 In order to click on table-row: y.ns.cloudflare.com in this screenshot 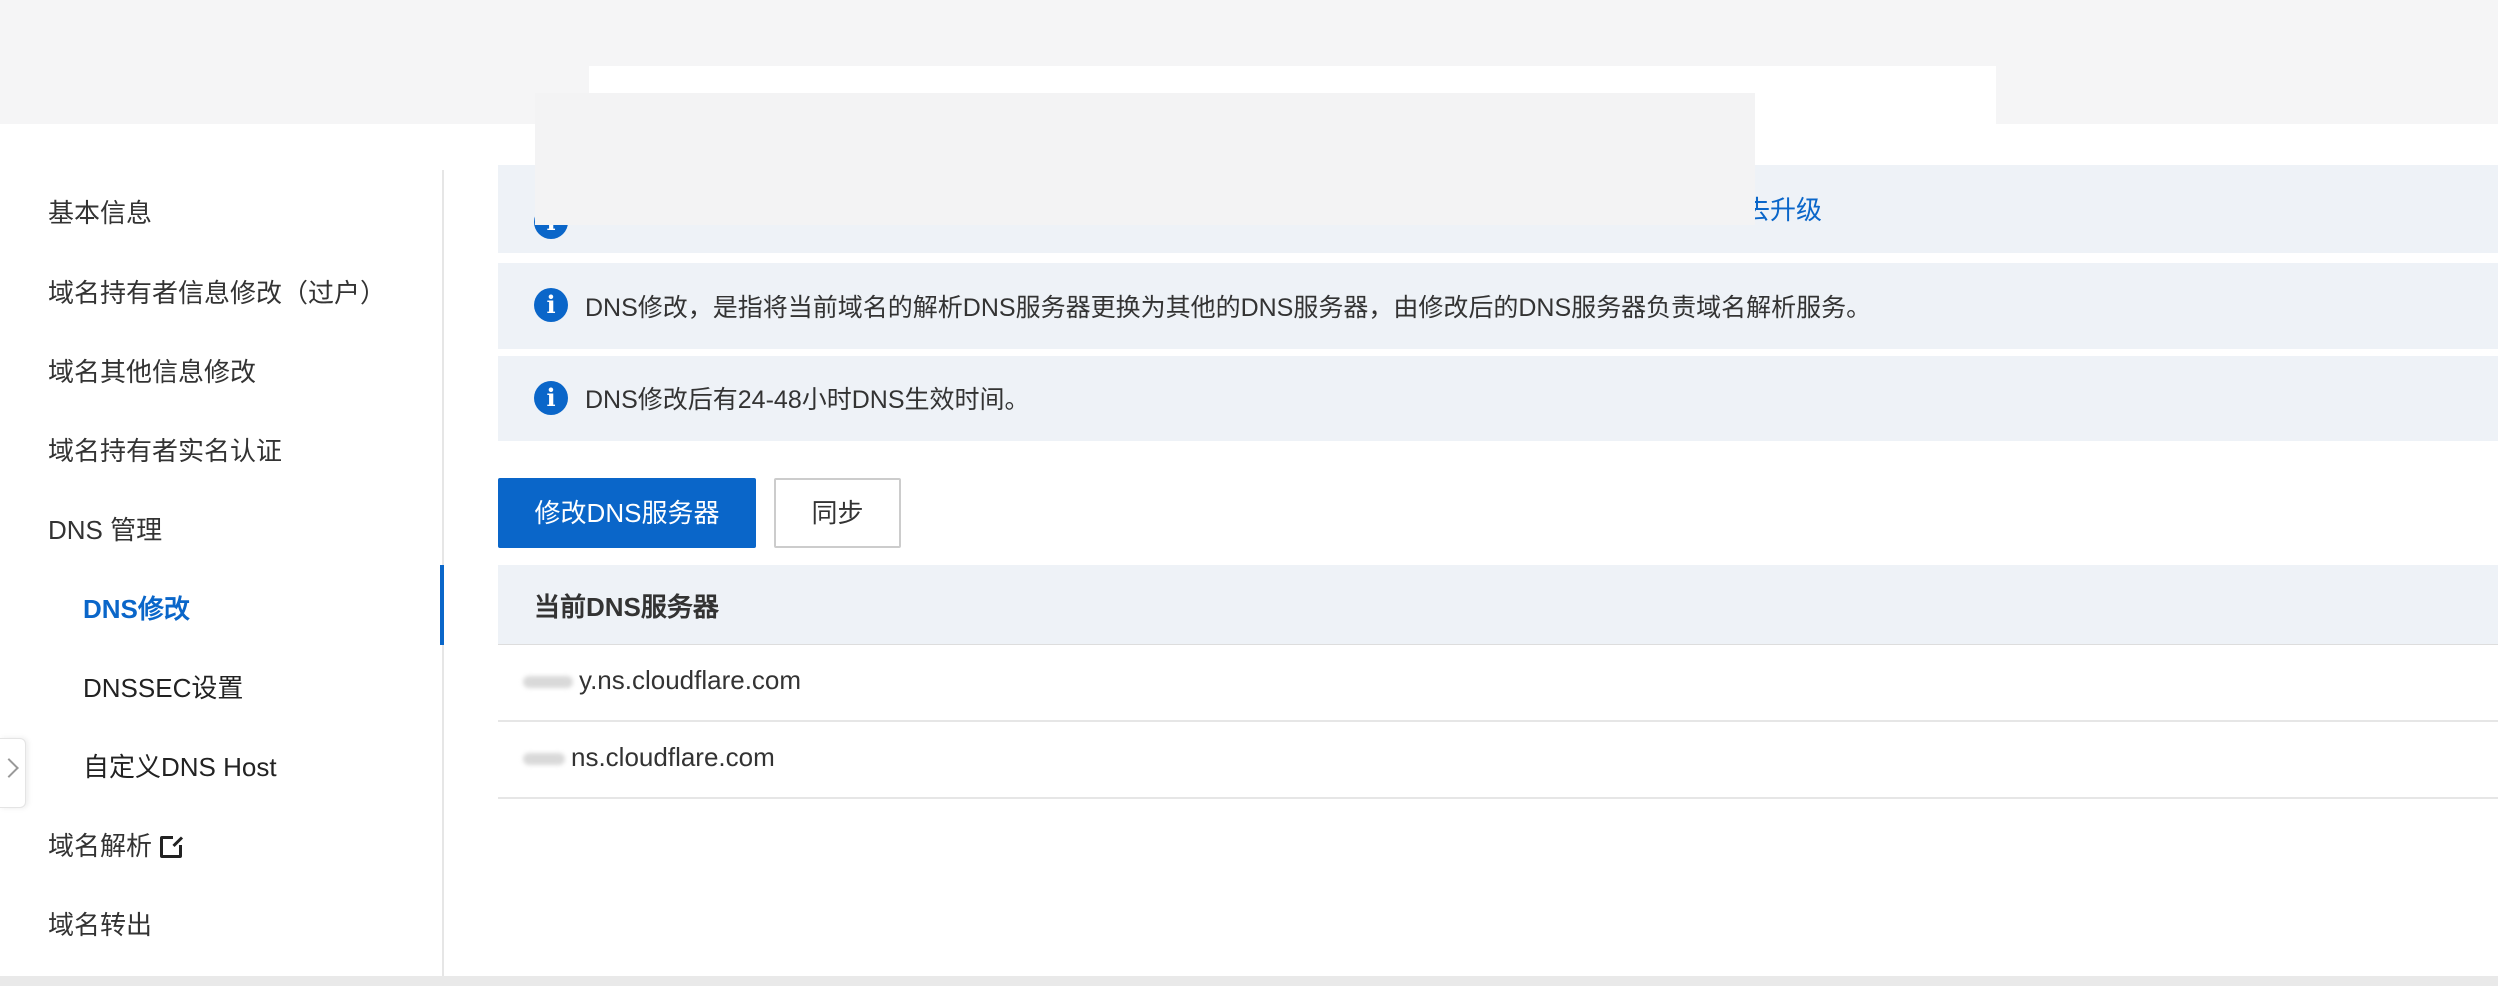, I will do `click(1498, 683)`.